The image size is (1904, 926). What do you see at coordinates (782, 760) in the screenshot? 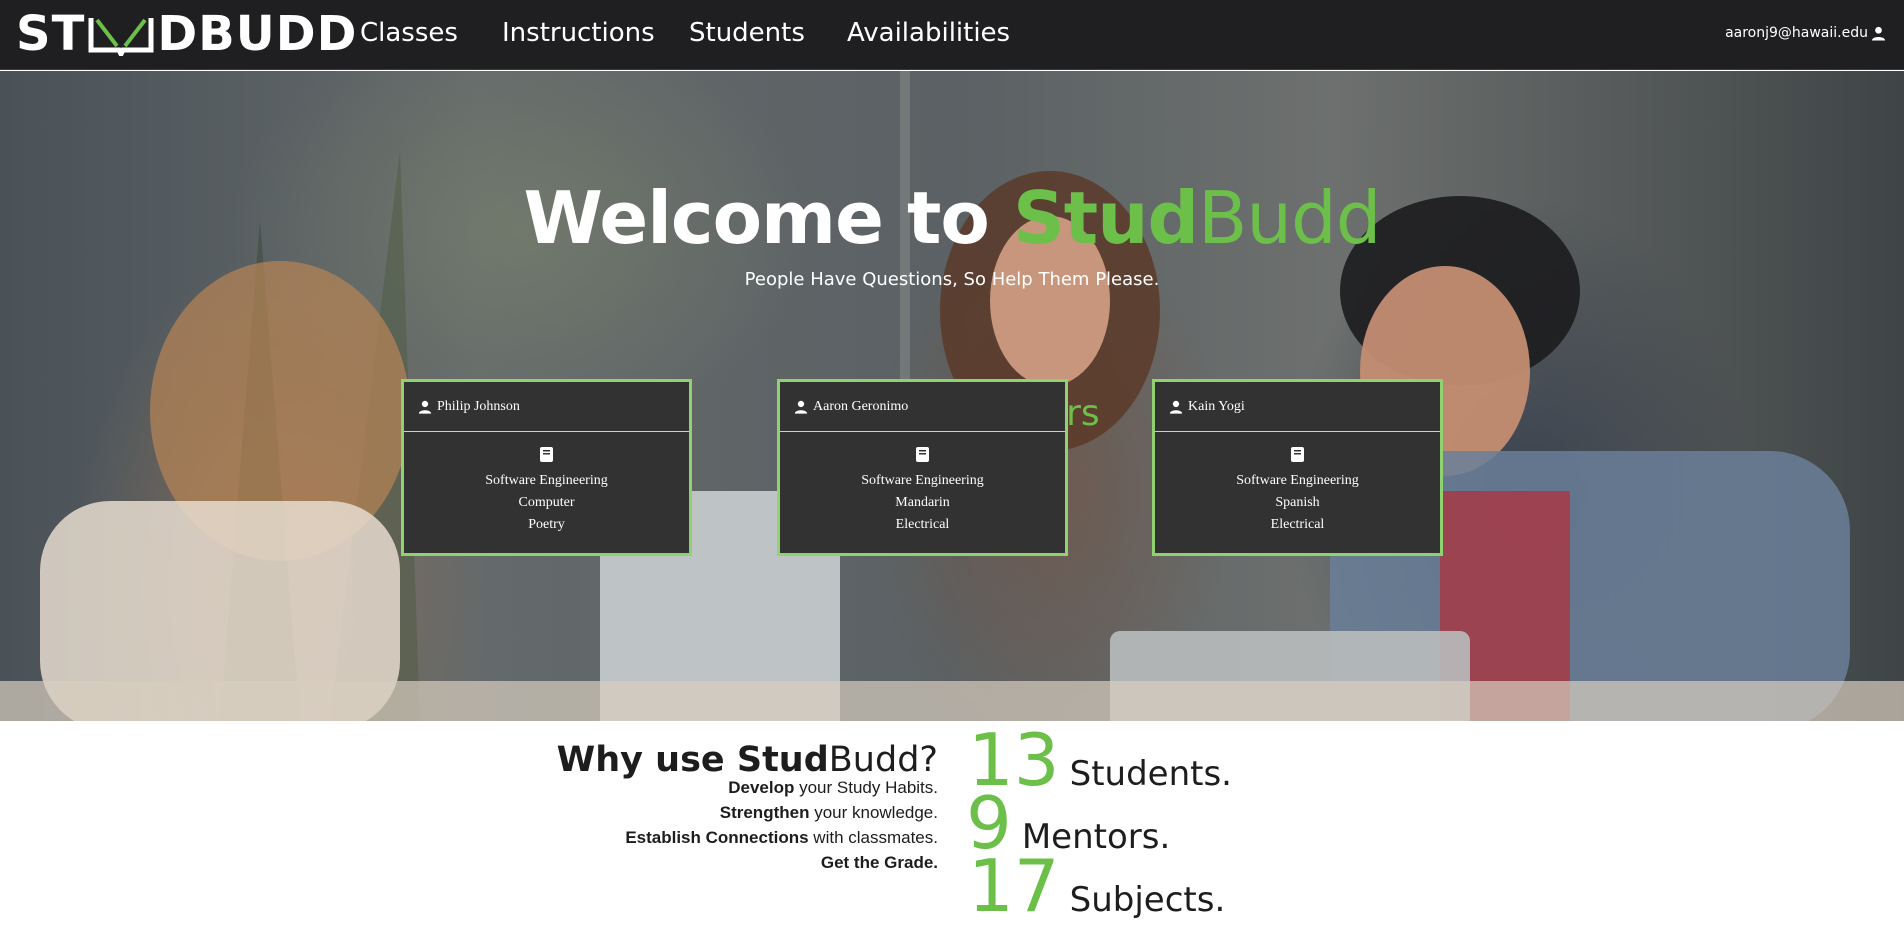
I see `why-heading-bold: Stud` at bounding box center [782, 760].